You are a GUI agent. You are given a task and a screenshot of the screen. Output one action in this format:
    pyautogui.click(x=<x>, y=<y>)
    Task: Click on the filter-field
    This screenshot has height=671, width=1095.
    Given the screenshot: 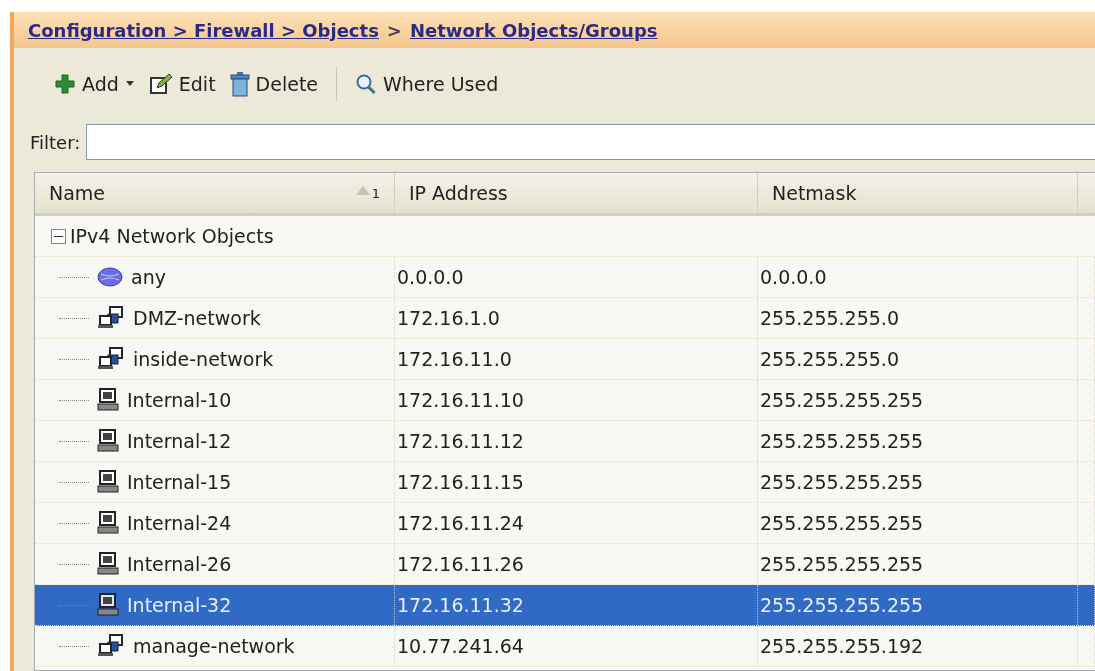 What is the action you would take?
    pyautogui.click(x=590, y=142)
    